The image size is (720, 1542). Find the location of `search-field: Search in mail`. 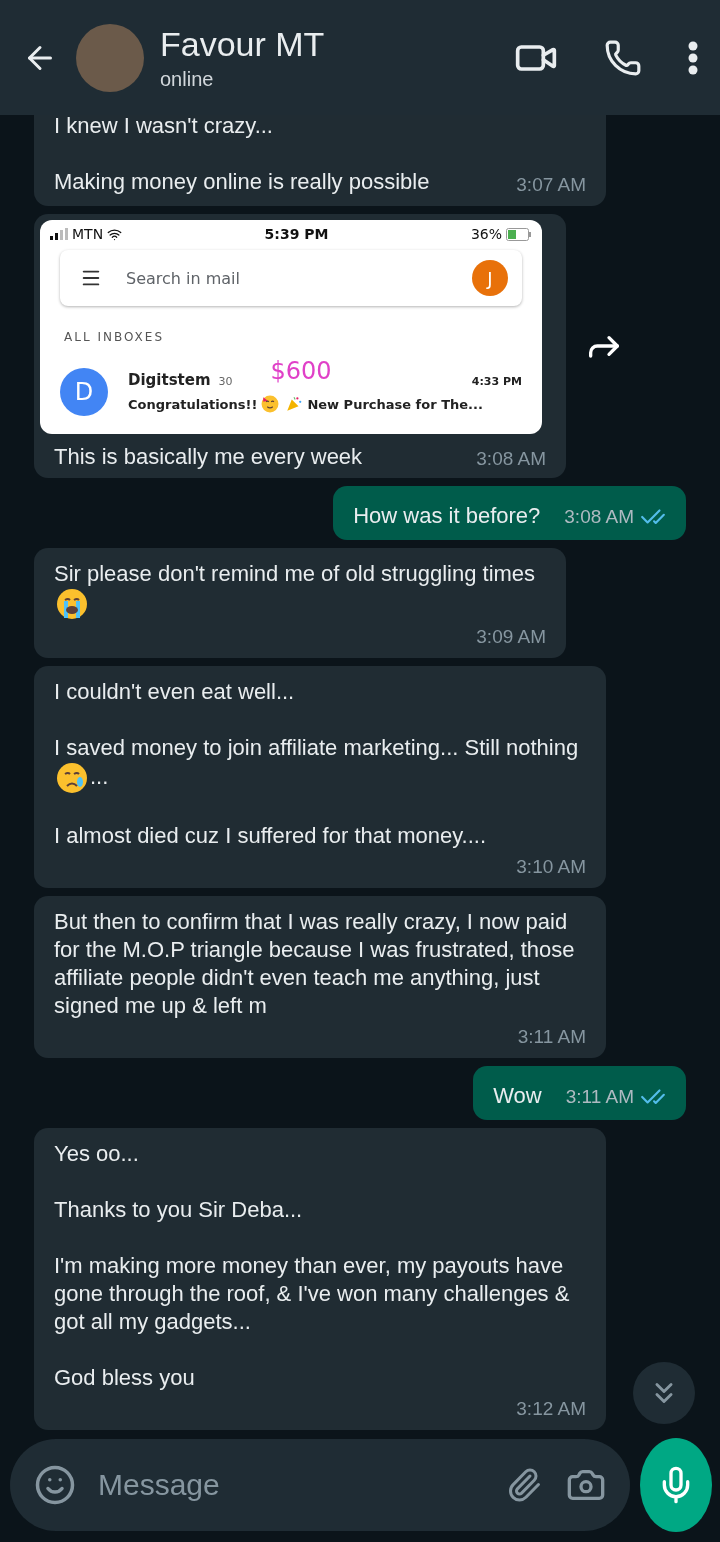

search-field: Search in mail is located at coordinates (287, 278).